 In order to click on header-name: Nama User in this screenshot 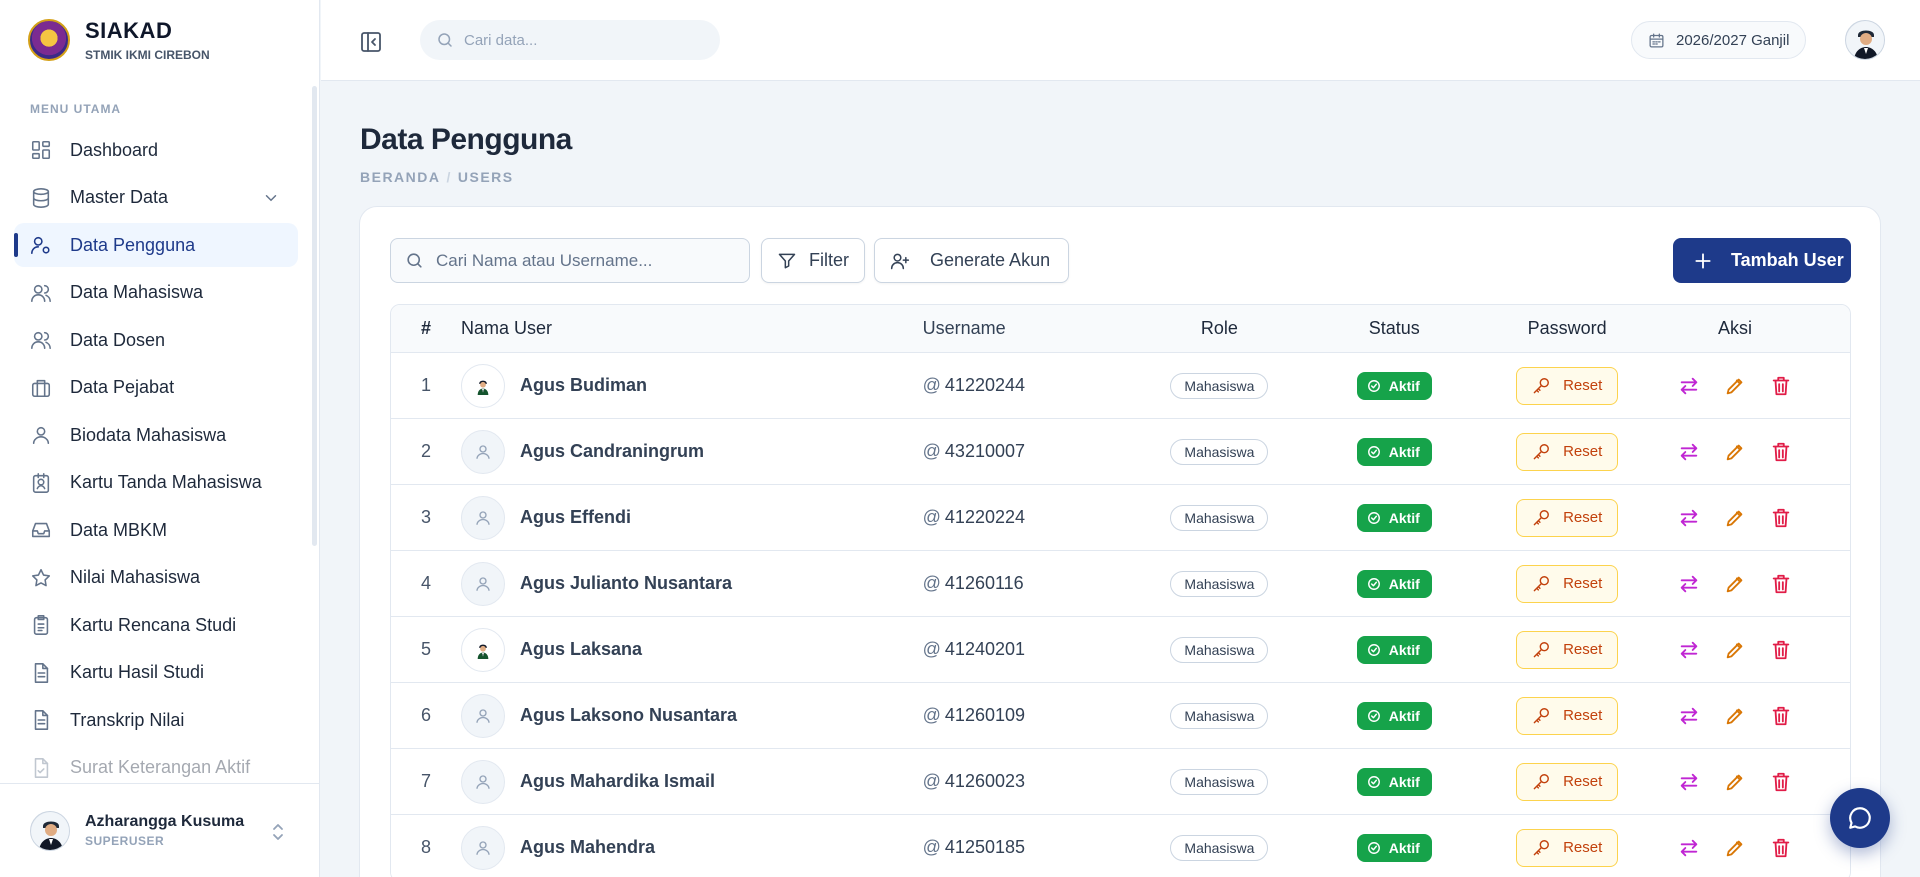, I will do `click(692, 328)`.